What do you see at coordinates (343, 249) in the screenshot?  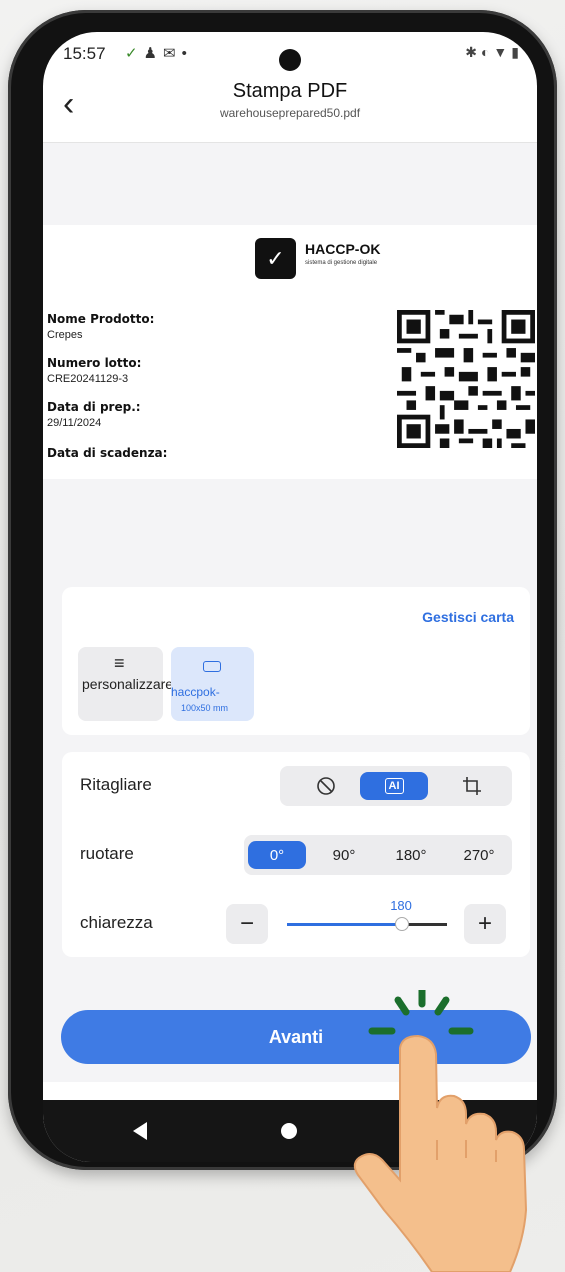 I see `brand-name: HACCP-OK` at bounding box center [343, 249].